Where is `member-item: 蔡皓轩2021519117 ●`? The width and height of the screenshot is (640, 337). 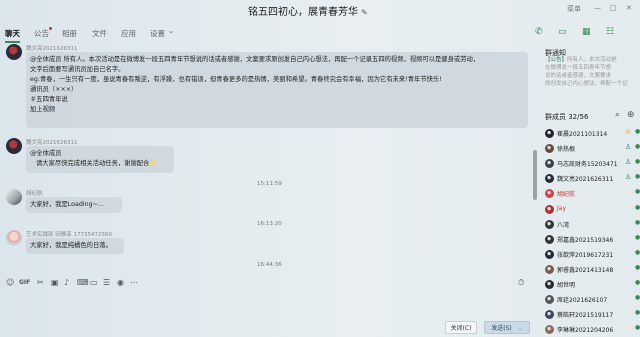 member-item: 蔡皓轩2021519117 ● is located at coordinates (592, 315).